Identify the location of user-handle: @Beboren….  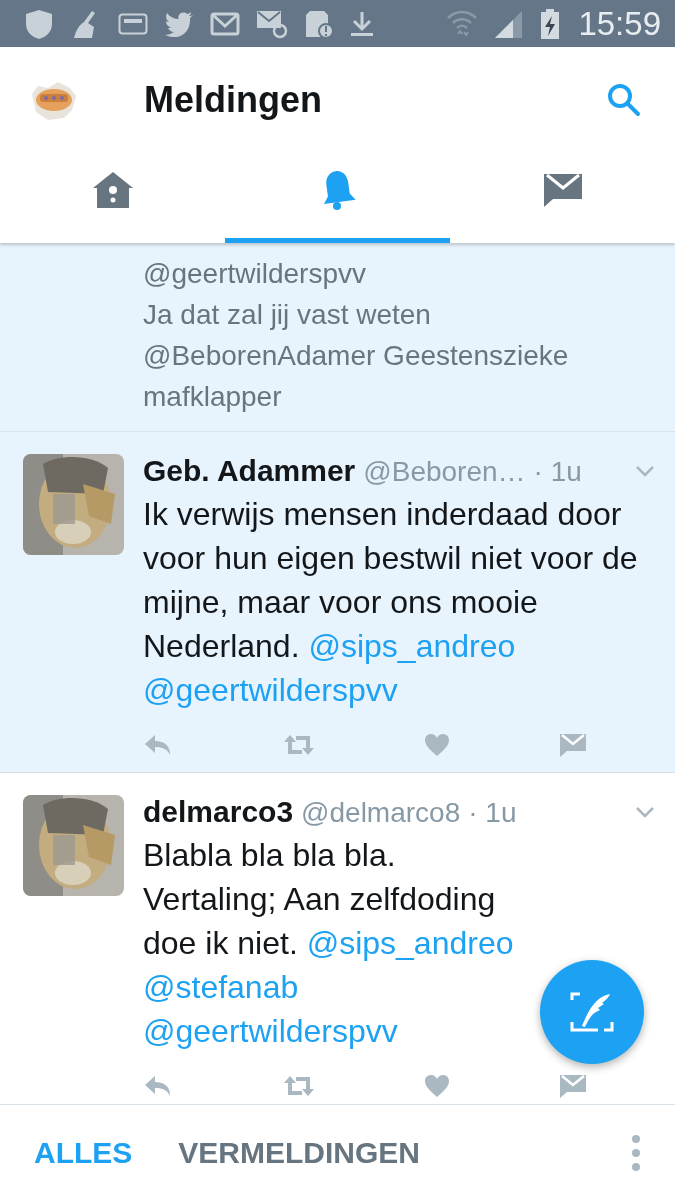
(444, 472).